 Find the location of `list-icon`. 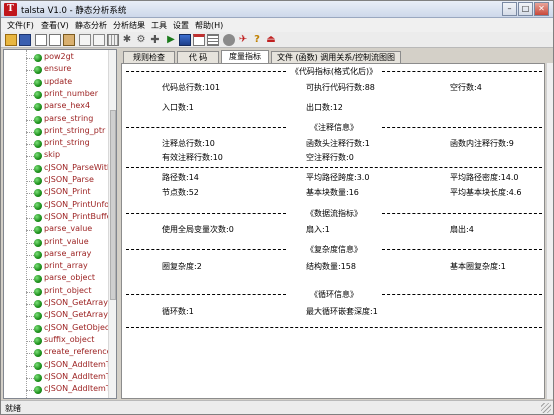

list-icon is located at coordinates (213, 40).